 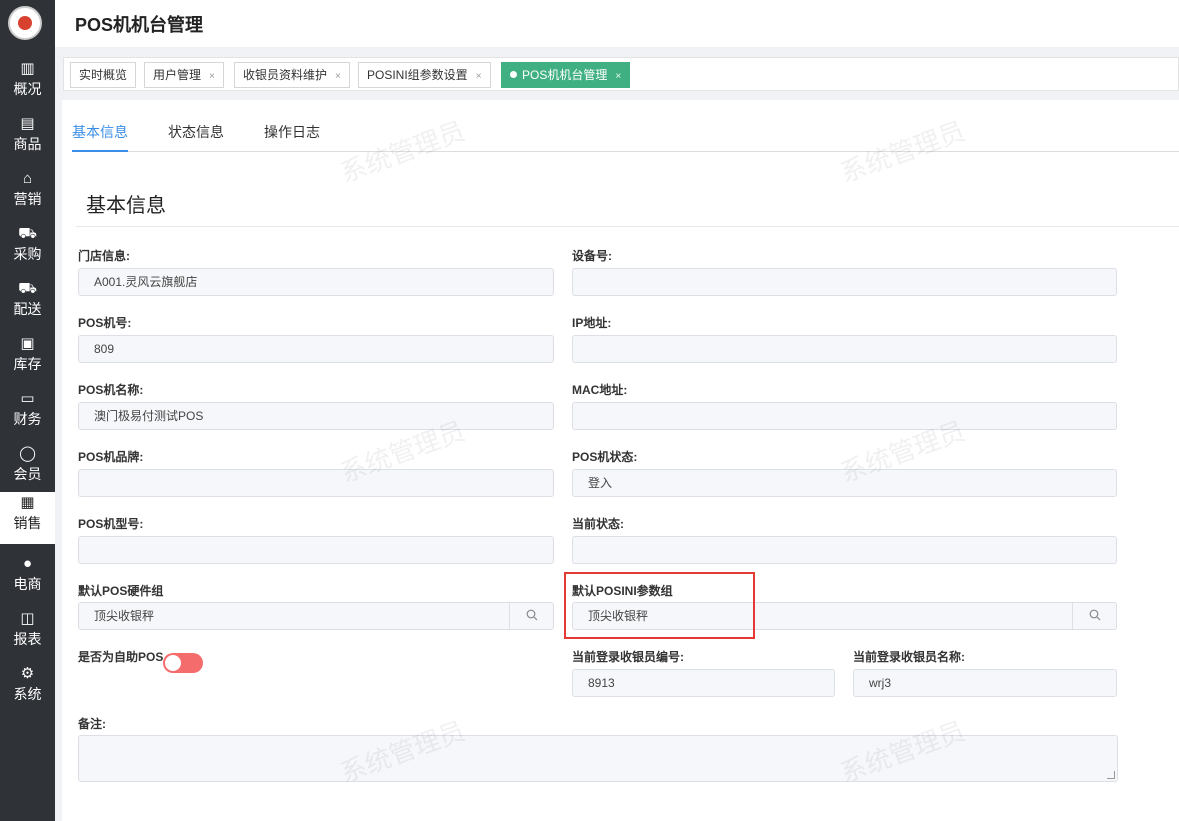 I want to click on current-status-label: 当前状态:, so click(x=598, y=524).